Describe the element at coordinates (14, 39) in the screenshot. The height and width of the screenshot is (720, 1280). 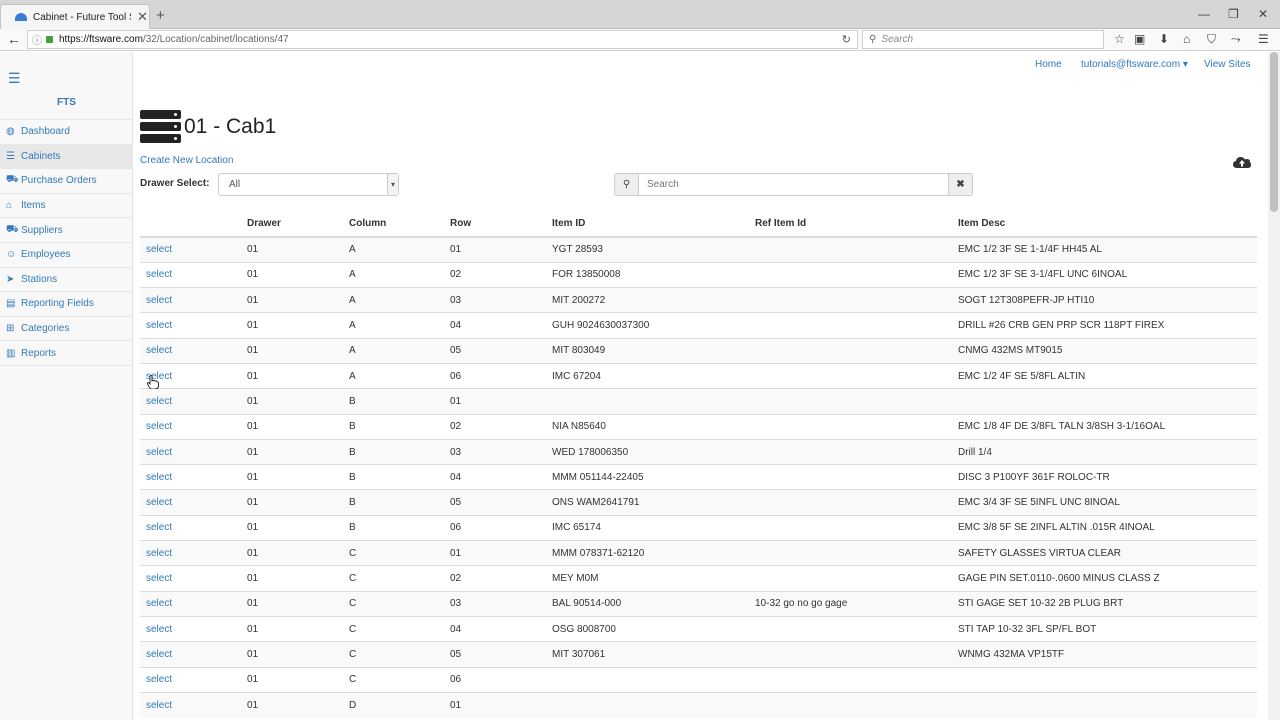
I see `back-arrow-icon: ←` at that location.